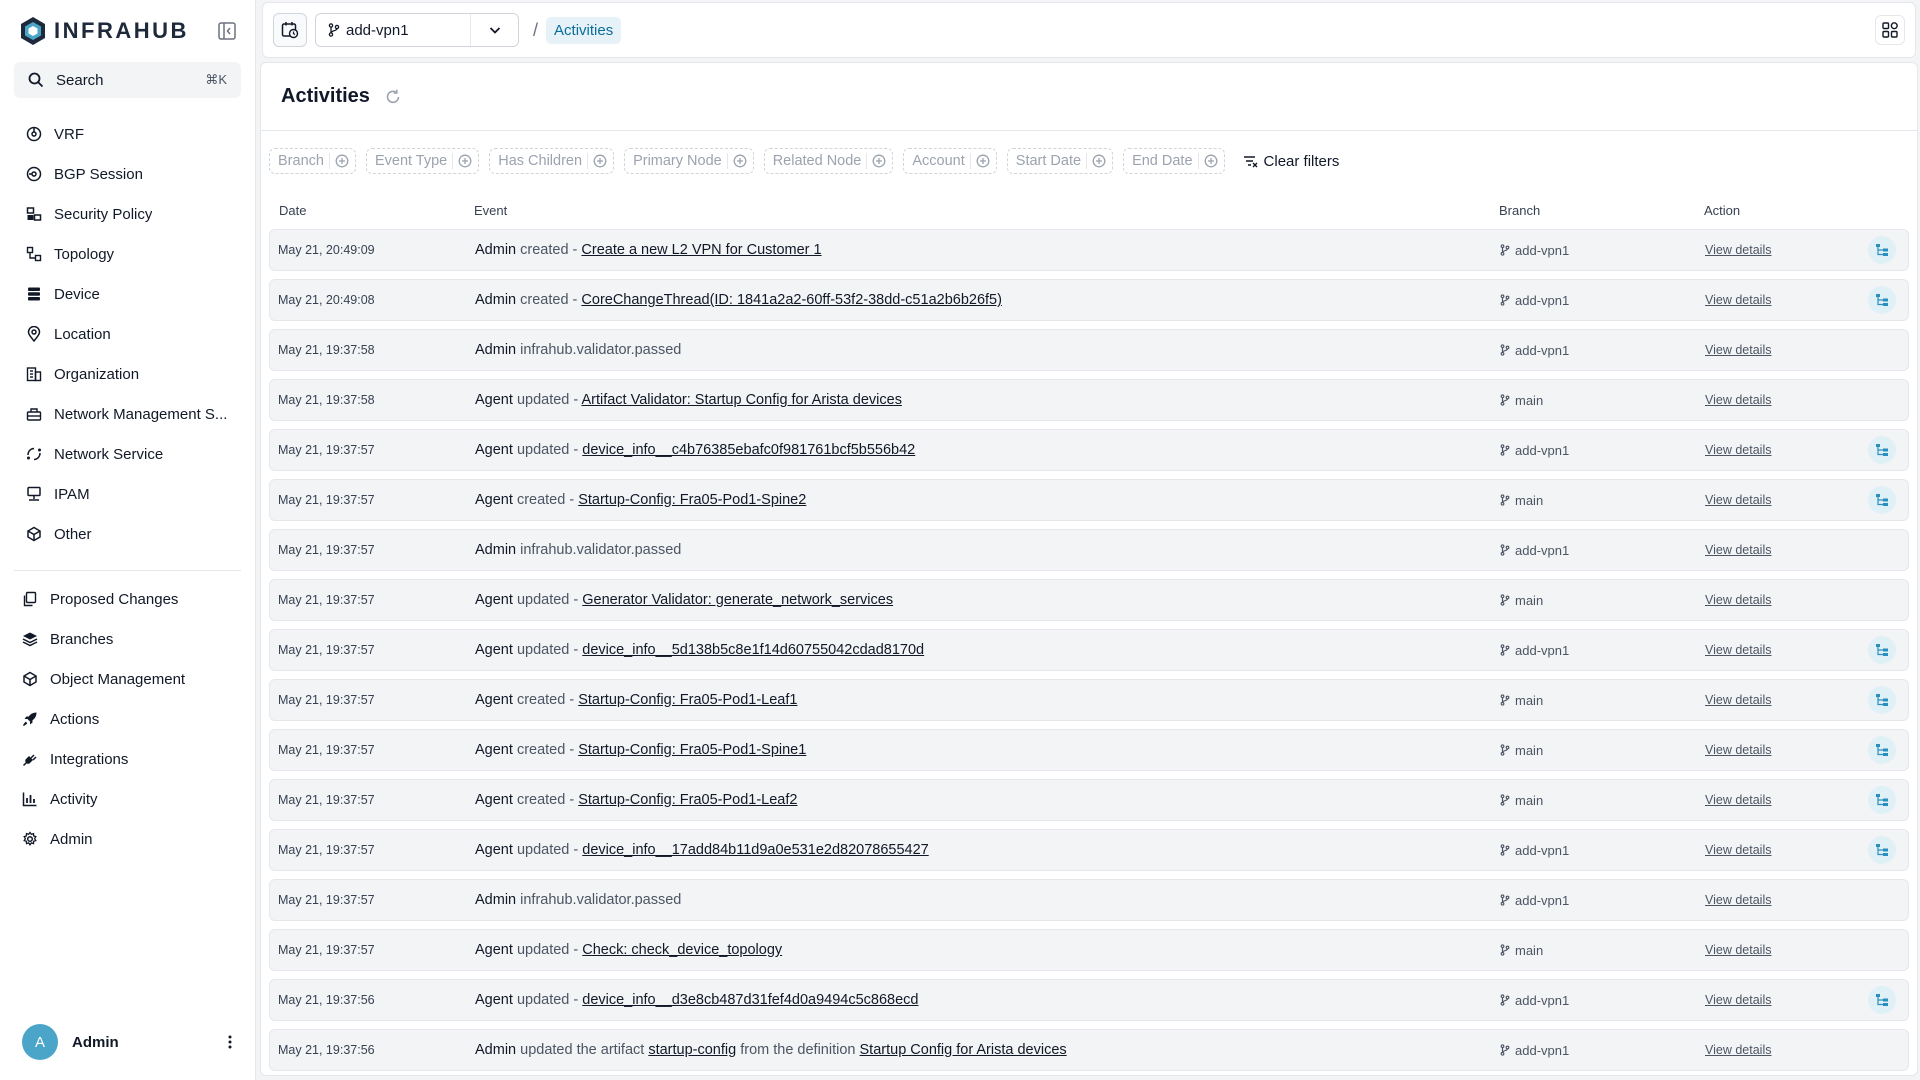 The width and height of the screenshot is (1920, 1080). What do you see at coordinates (127, 80) in the screenshot?
I see `search-input: Search ⌘K` at bounding box center [127, 80].